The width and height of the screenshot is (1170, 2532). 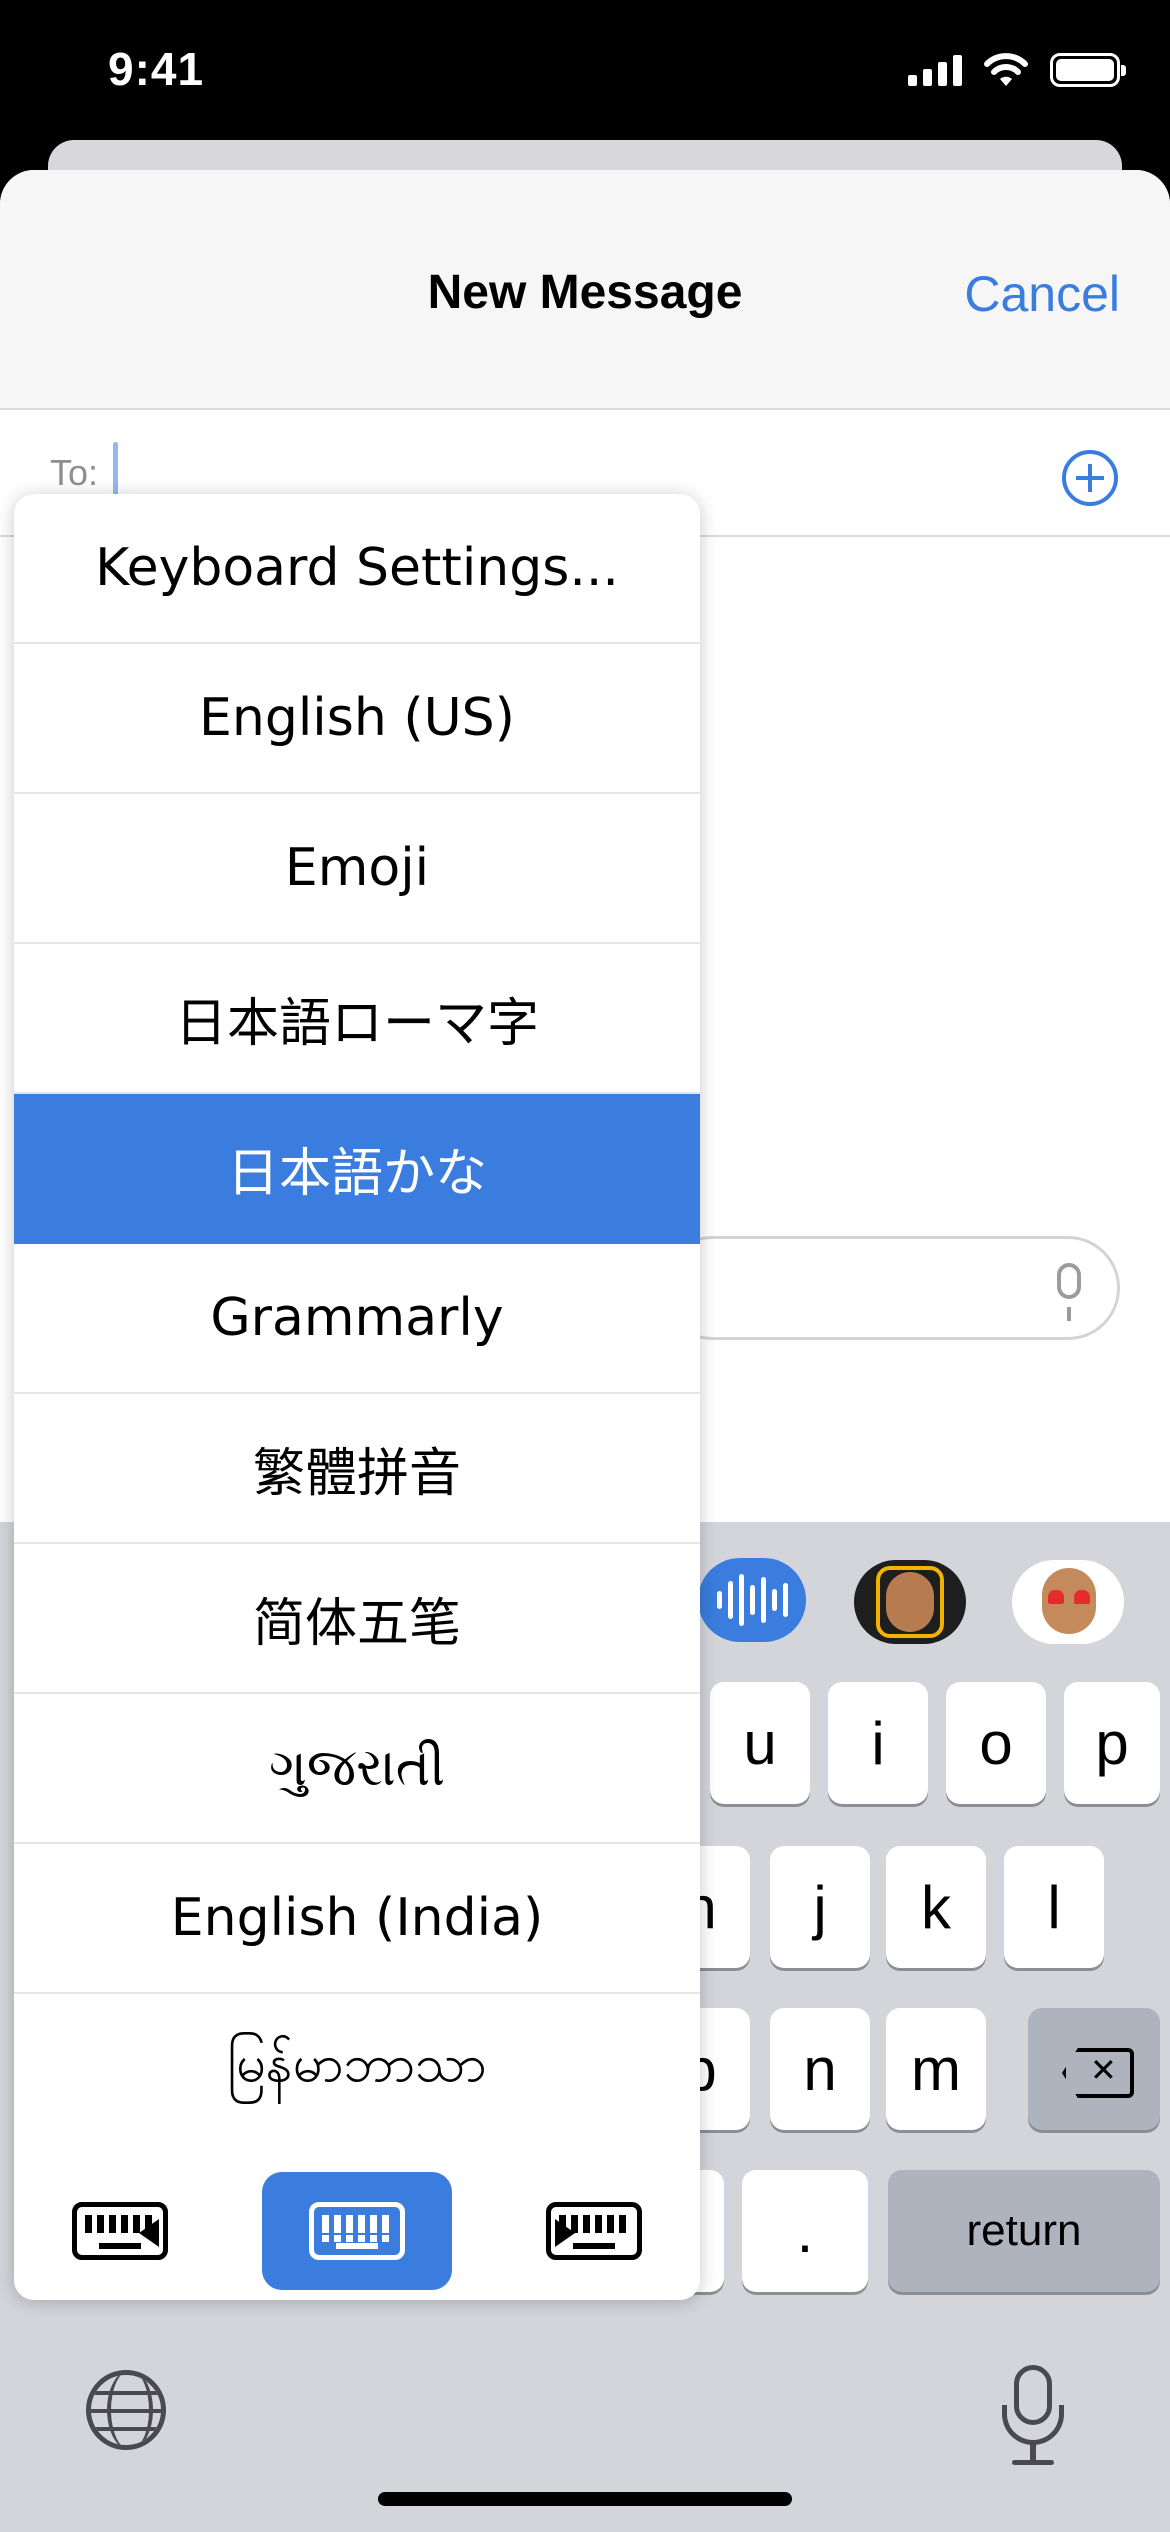 I want to click on memoji-icon, so click(x=910, y=1602).